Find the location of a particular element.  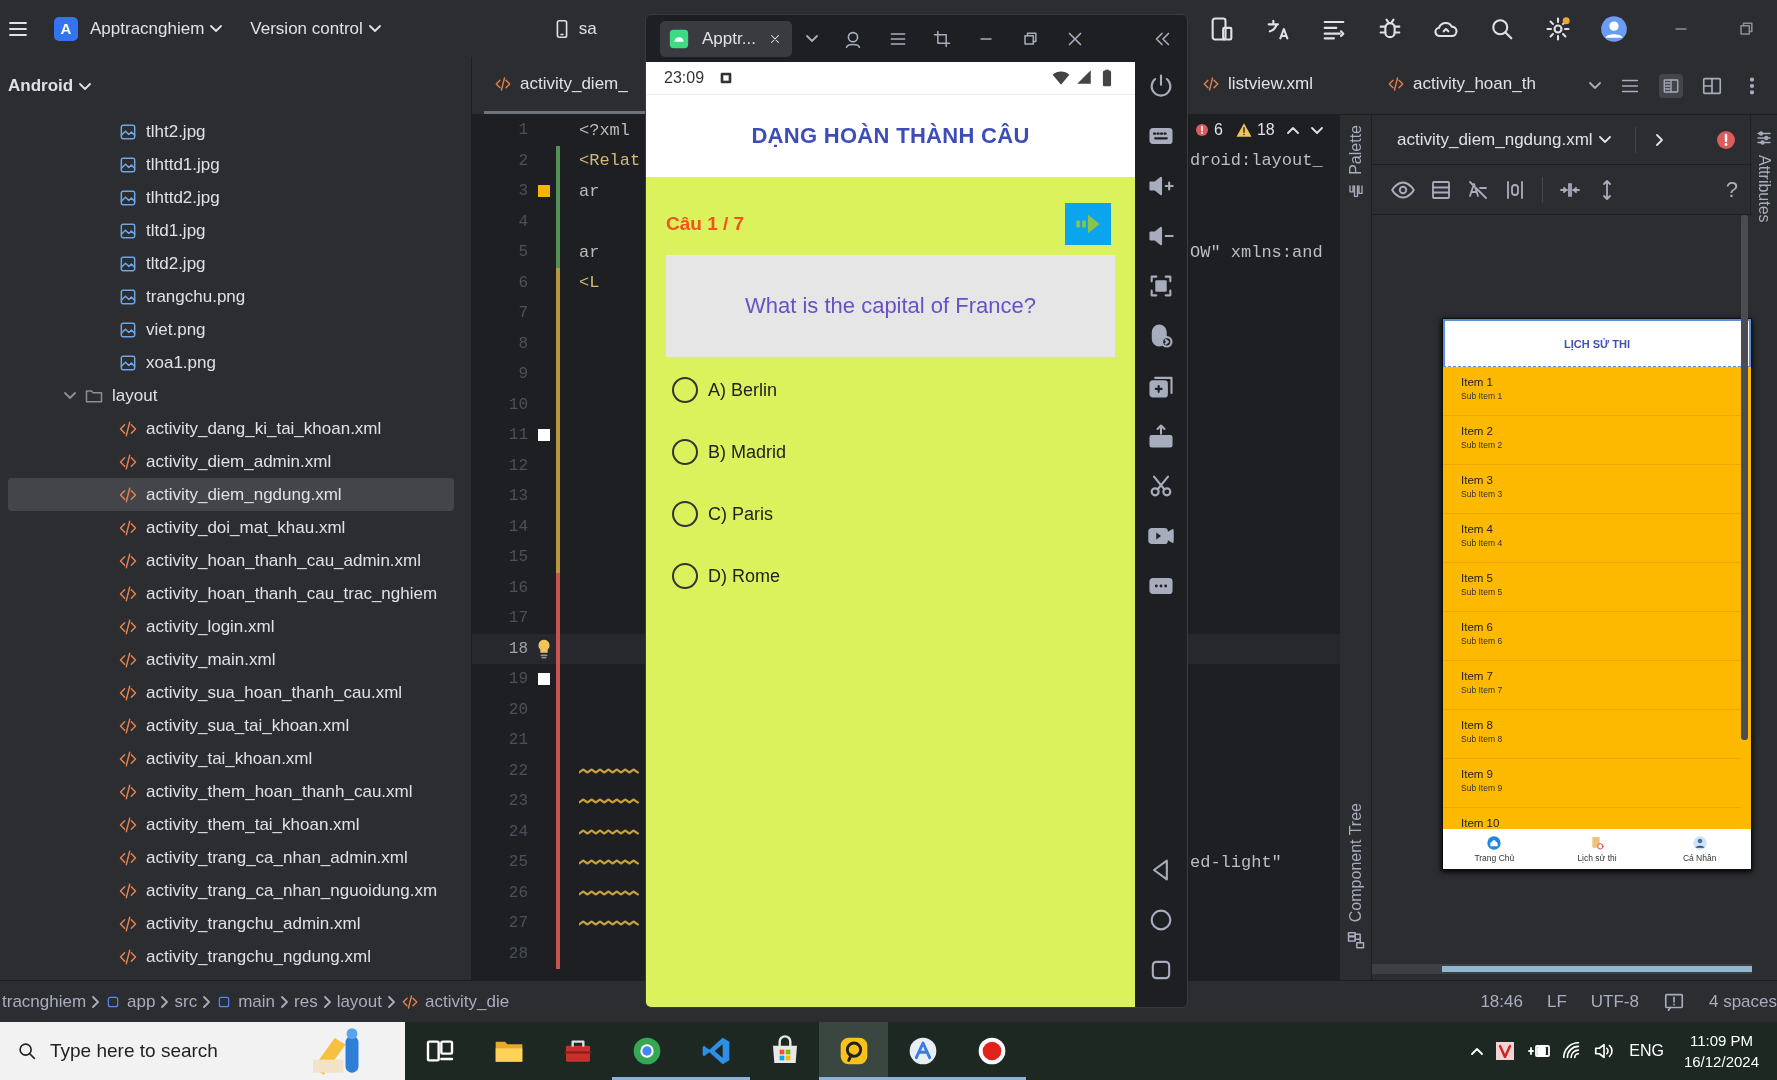

tree-item: tlhttd2.jpg is located at coordinates (231, 197).